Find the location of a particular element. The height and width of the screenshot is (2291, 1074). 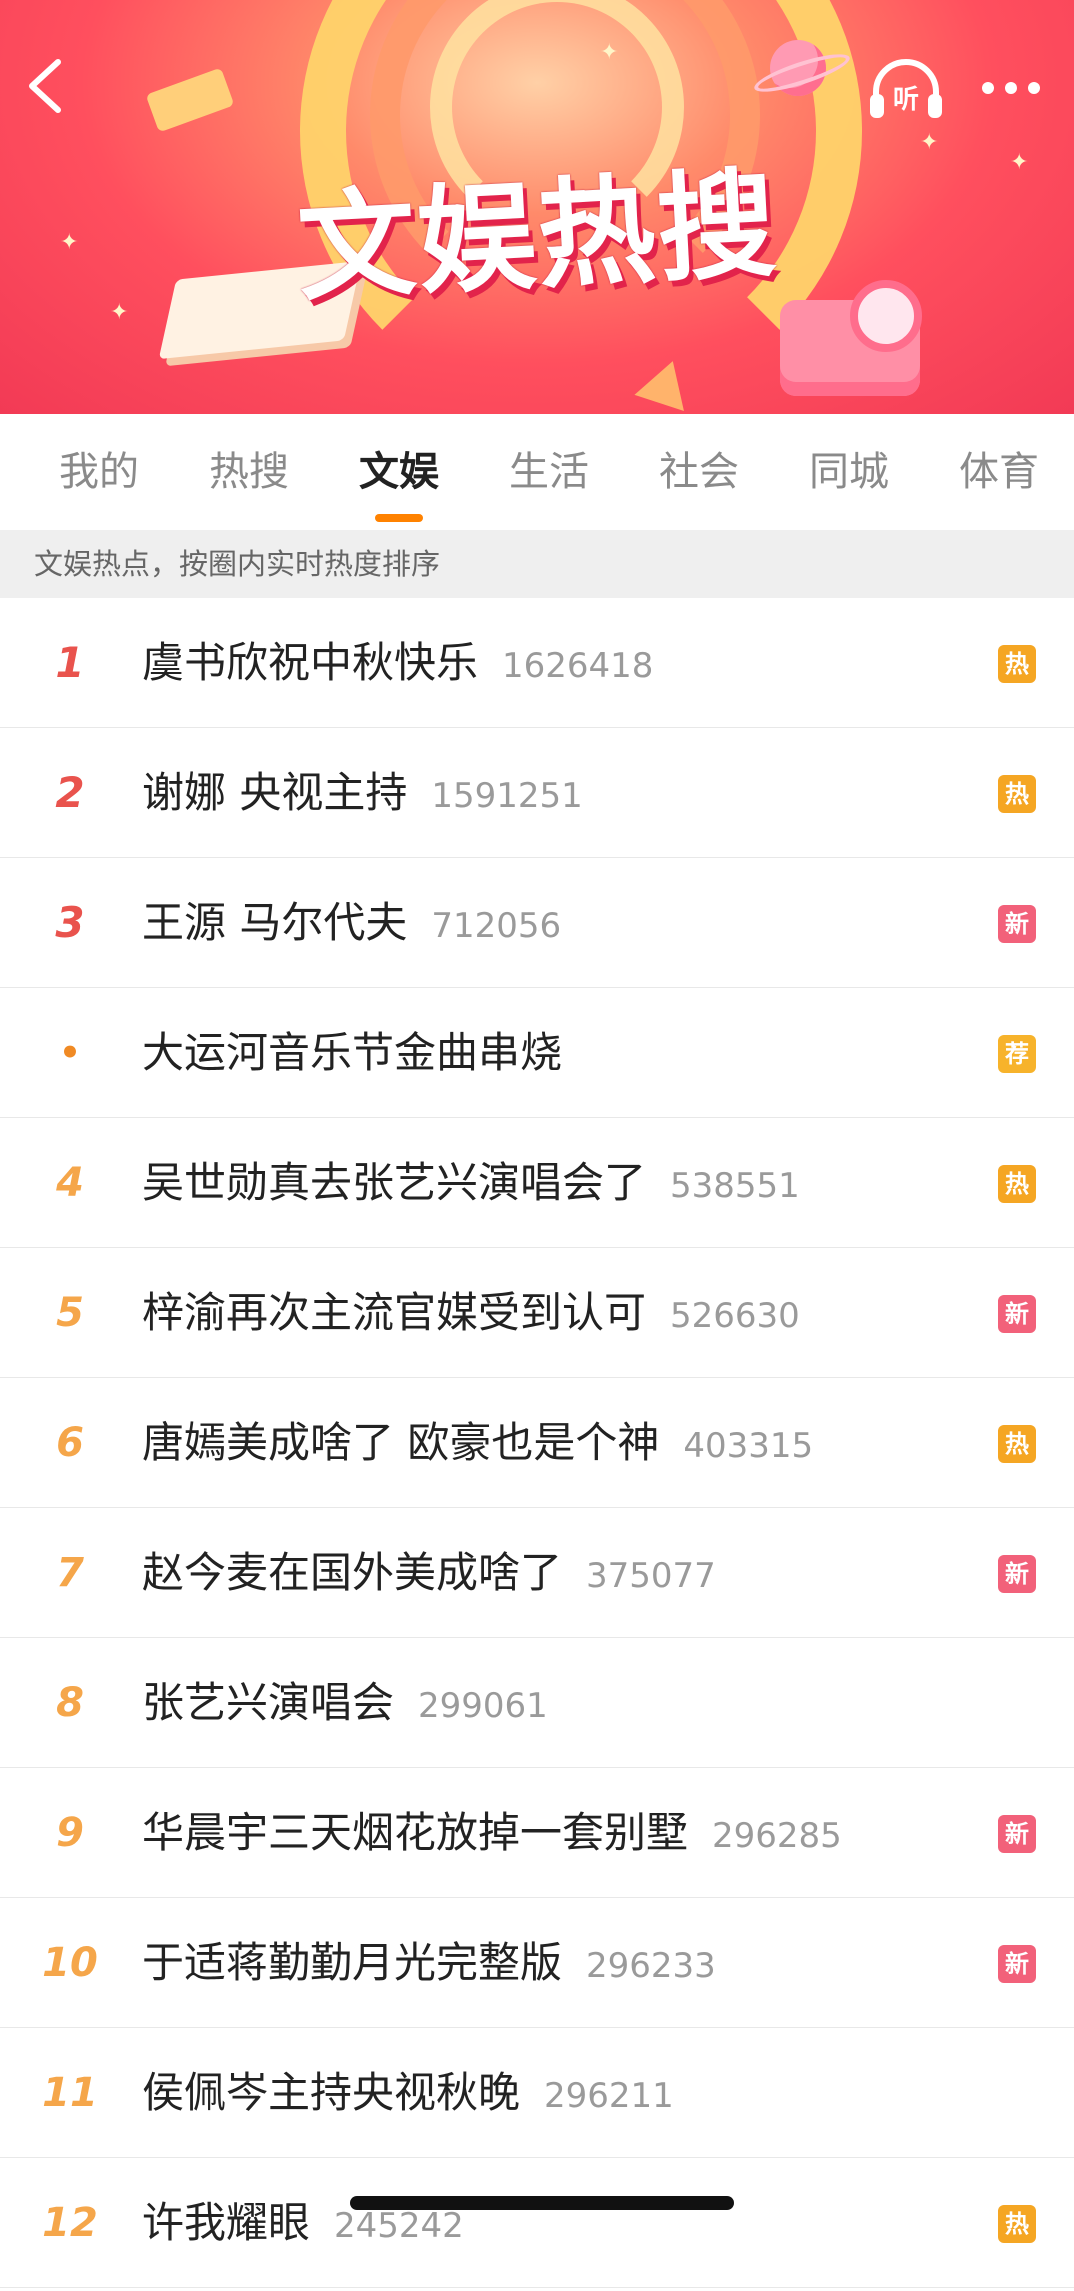

tab-society: 社会 is located at coordinates (699, 472).